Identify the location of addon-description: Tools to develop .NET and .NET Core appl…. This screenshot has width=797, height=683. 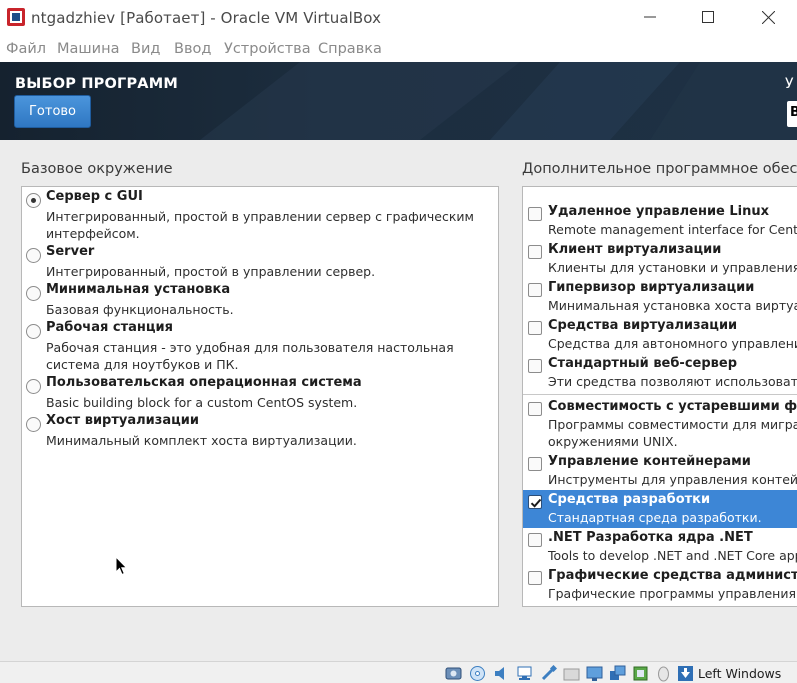
(672, 555).